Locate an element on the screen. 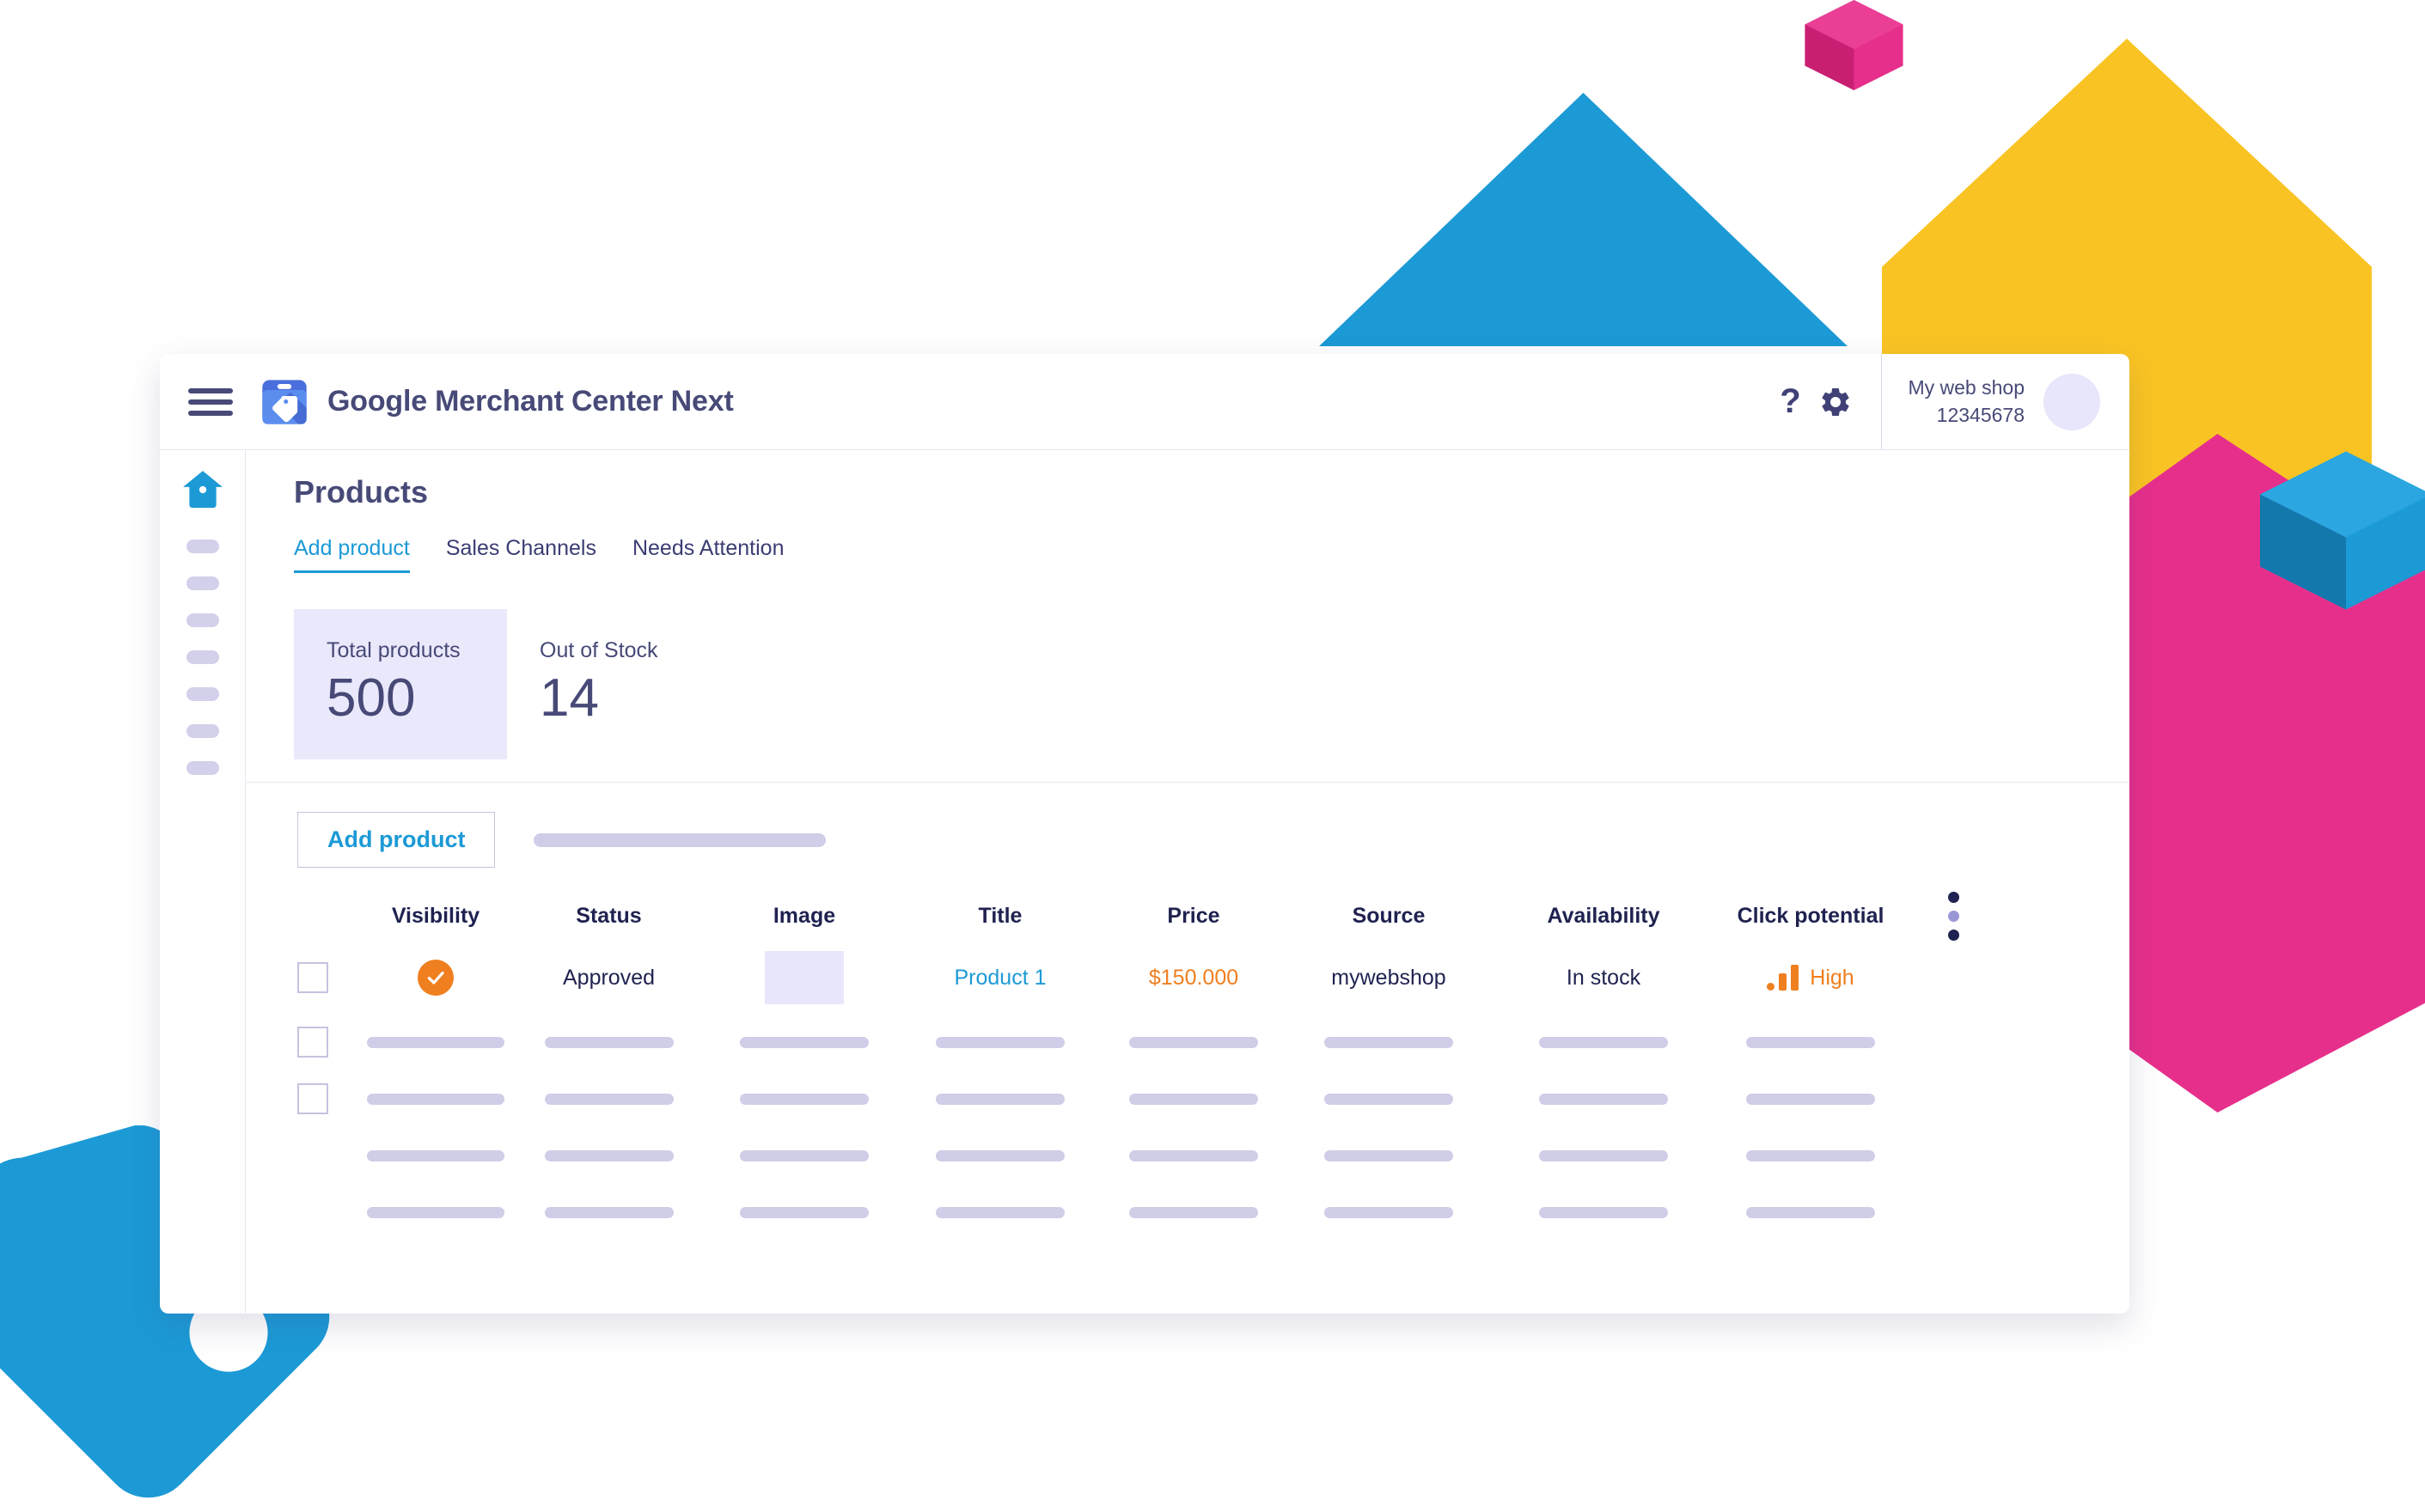  top-bar-actions: ? My web shop 12345678 is located at coordinates (1950, 401).